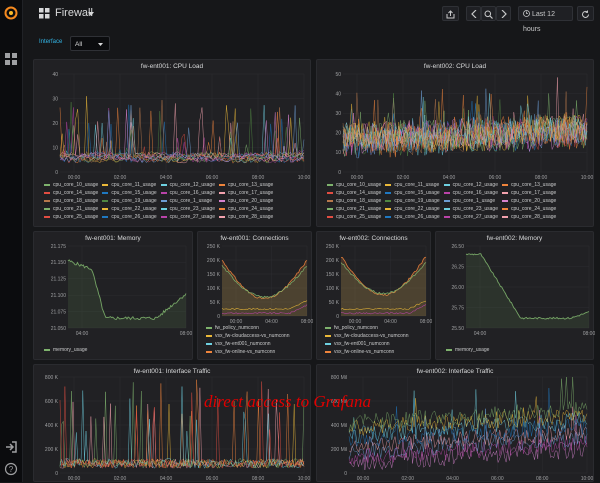 The height and width of the screenshot is (483, 600). Describe the element at coordinates (214, 275) in the screenshot. I see `y-tick-label: 150 K` at that location.